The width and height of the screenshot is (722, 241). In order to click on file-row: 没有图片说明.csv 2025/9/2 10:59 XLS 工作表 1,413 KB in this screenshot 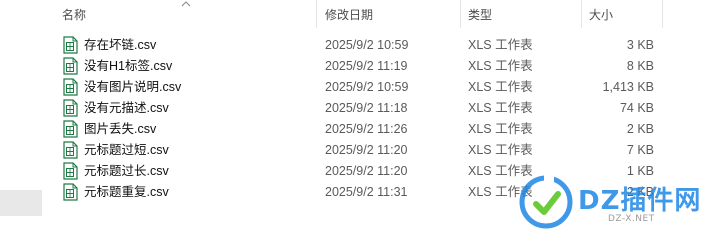, I will do `click(361, 86)`.